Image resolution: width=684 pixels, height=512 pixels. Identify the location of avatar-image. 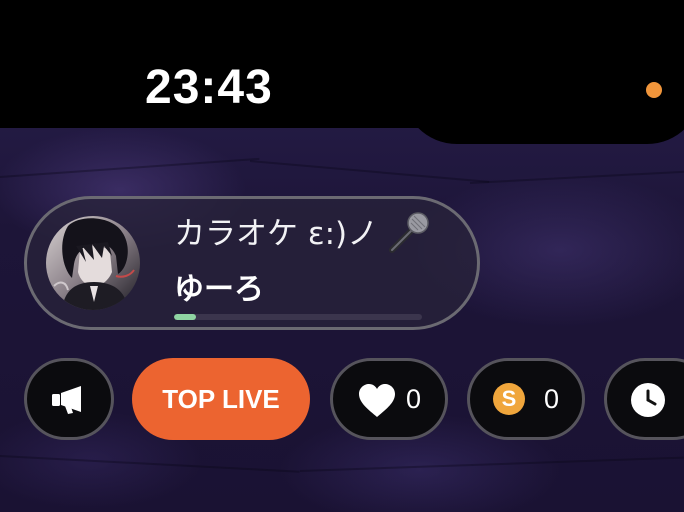
(93, 263).